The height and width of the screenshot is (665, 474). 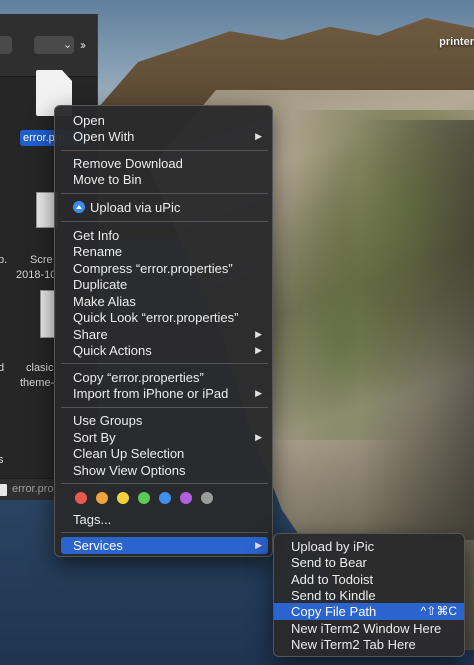 I want to click on service-add-to-todoist: Add to Todoist, so click(x=369, y=579).